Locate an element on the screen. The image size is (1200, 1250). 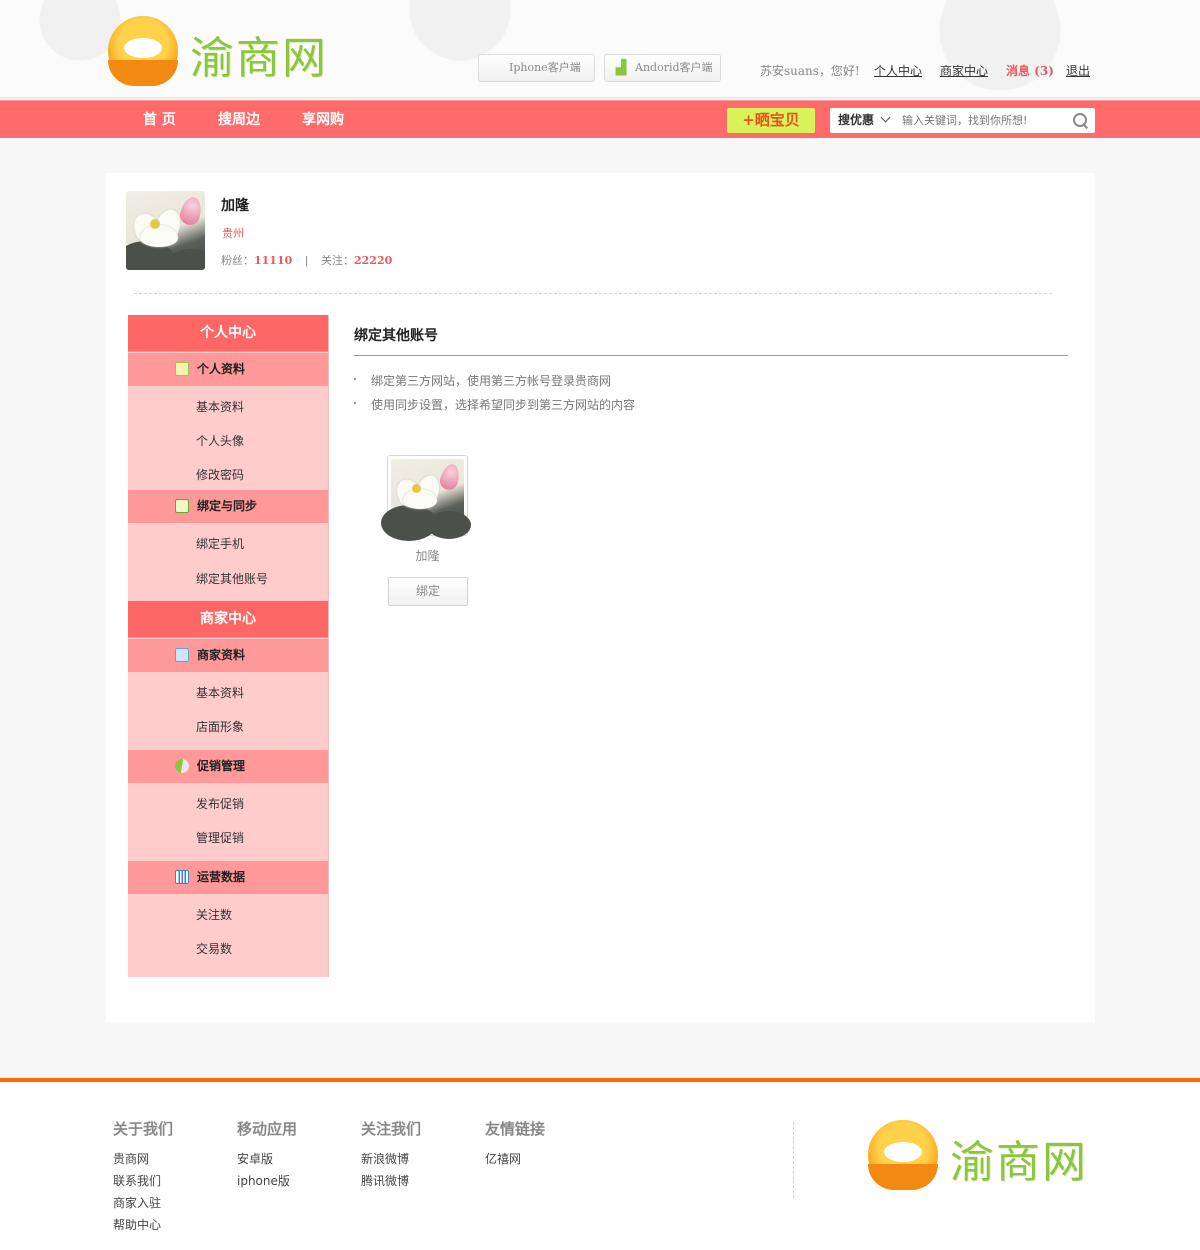
sidebar-item-storefront: 店面形象 is located at coordinates (220, 726).